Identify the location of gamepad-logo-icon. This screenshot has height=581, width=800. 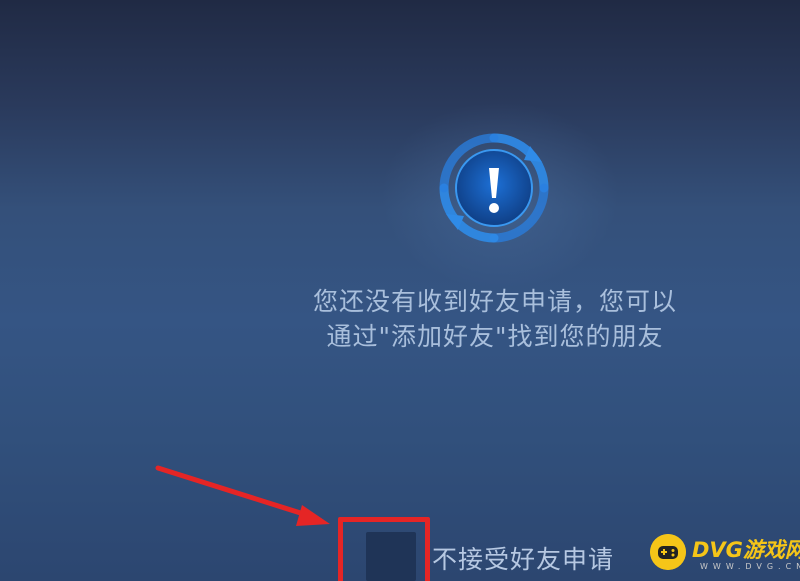
(668, 552).